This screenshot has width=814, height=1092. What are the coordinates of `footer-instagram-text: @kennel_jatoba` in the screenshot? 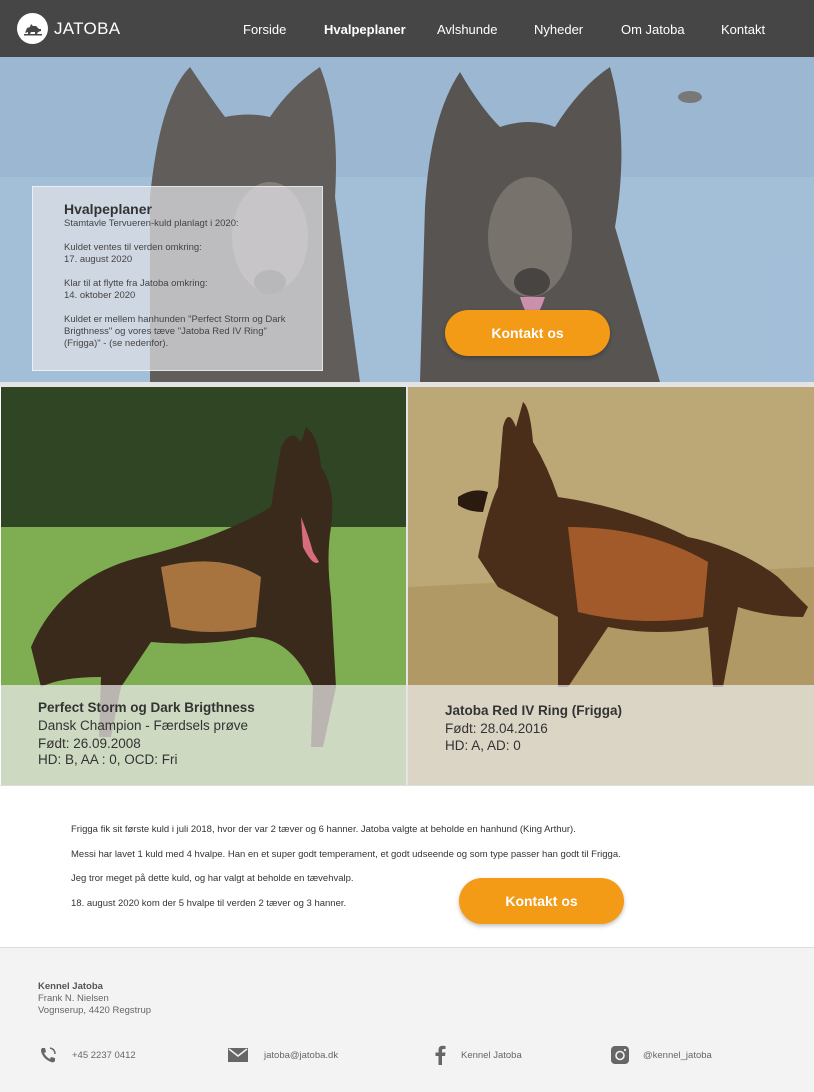 It's located at (677, 1055).